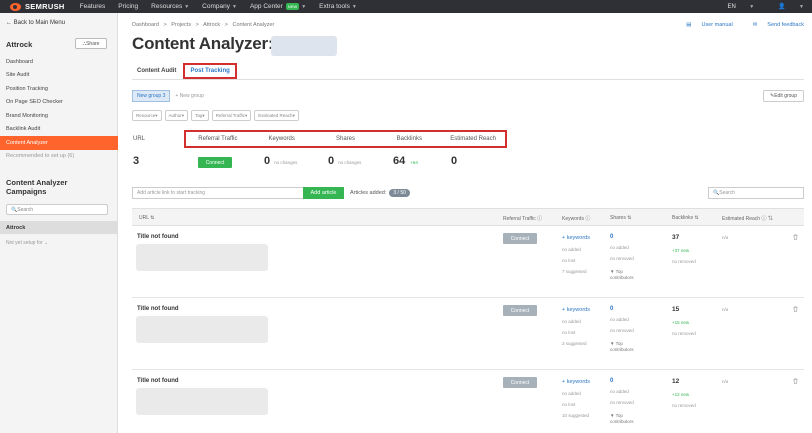  What do you see at coordinates (145, 25) in the screenshot?
I see `breadcrumb-dashboard: Dashboard` at bounding box center [145, 25].